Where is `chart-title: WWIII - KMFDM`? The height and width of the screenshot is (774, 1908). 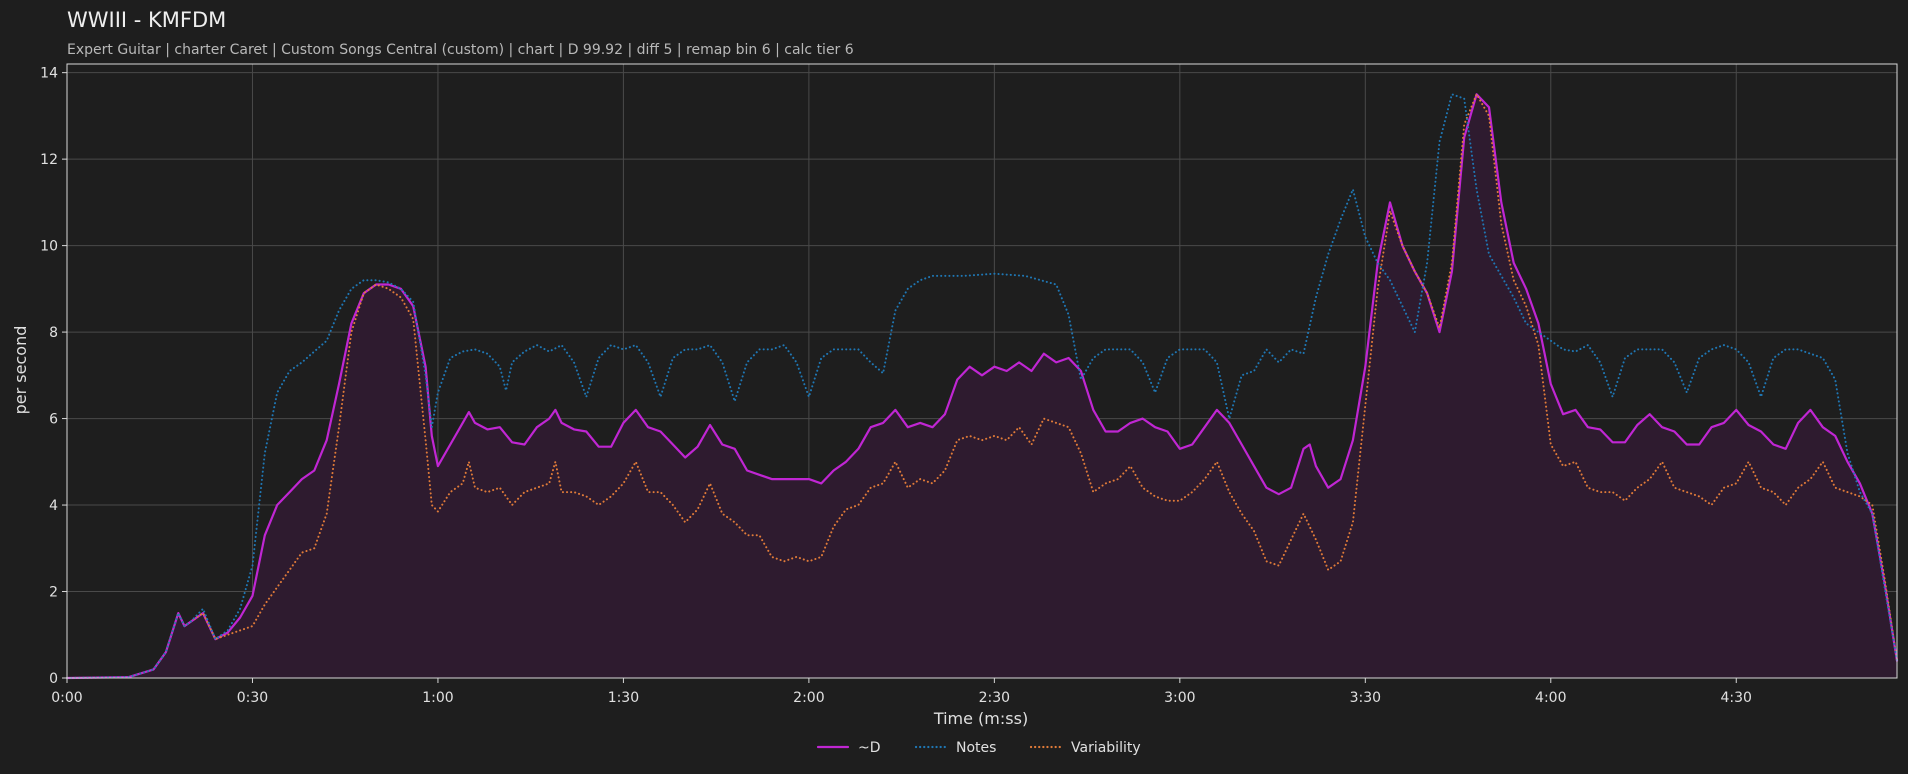
chart-title: WWIII - KMFDM is located at coordinates (146, 20).